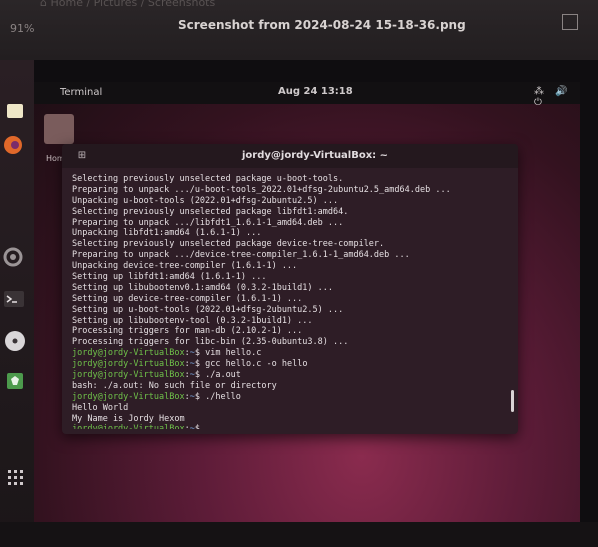 Image resolution: width=598 pixels, height=547 pixels. I want to click on terminal-icon, so click(14, 299).